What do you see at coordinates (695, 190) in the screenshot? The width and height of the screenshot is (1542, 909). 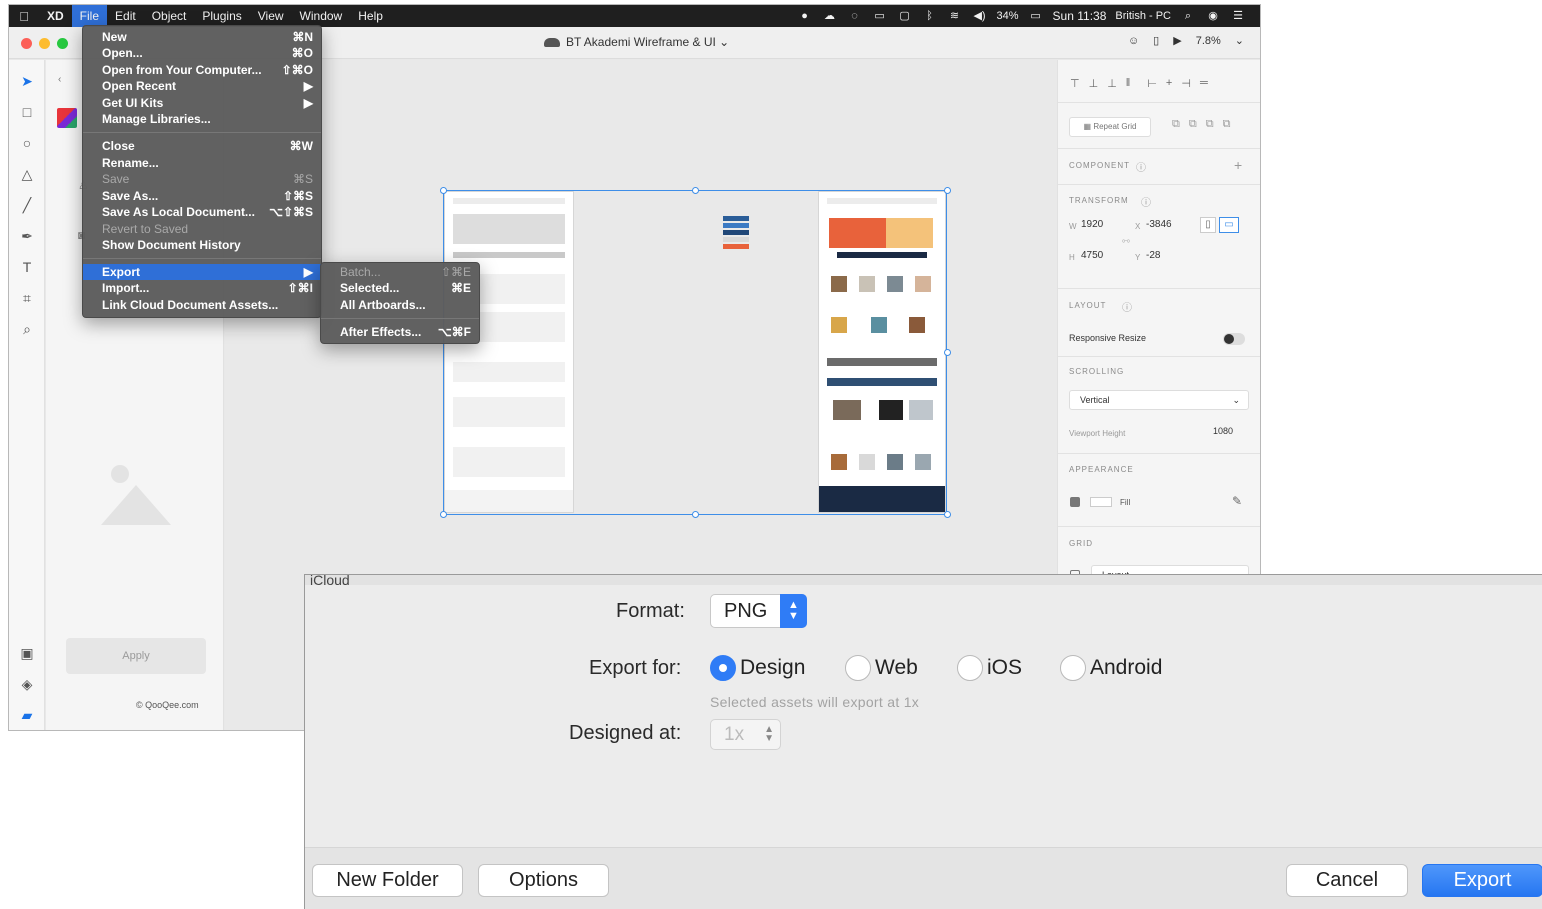 I see `resize-handle-t` at bounding box center [695, 190].